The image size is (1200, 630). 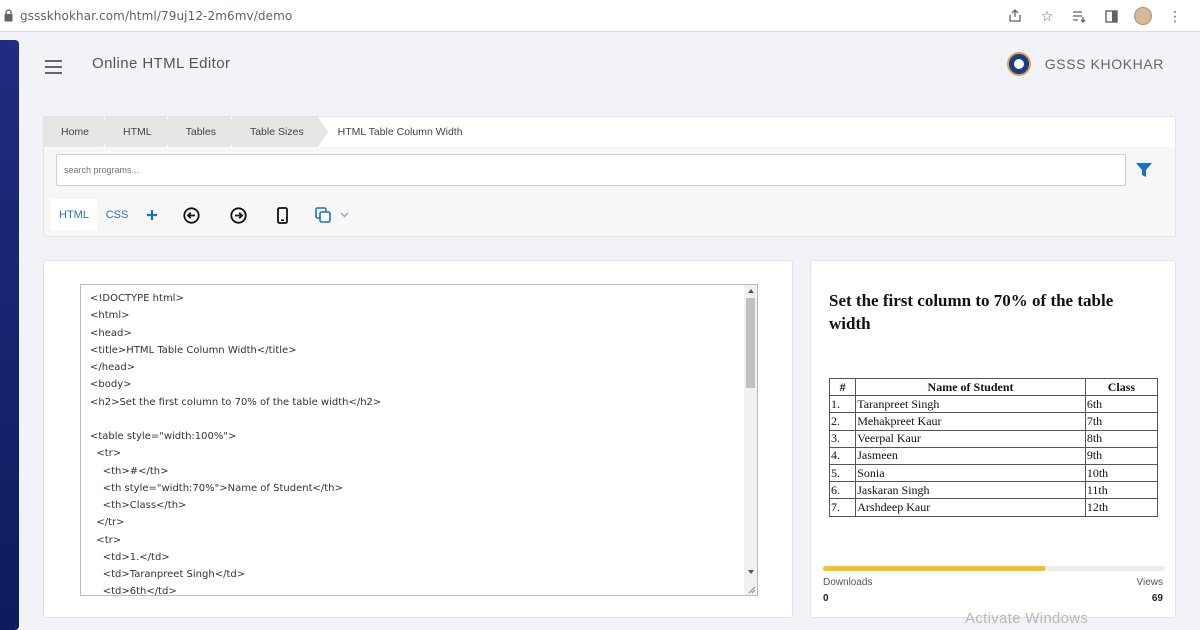 What do you see at coordinates (152, 215) in the screenshot?
I see `add-icon` at bounding box center [152, 215].